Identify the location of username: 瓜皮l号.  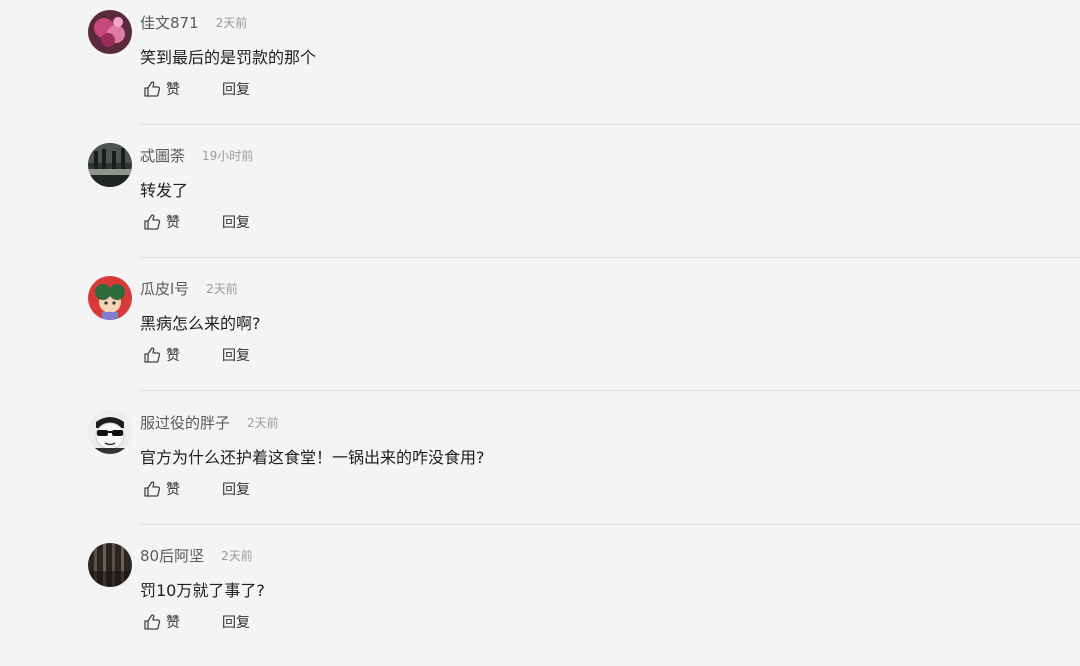
(164, 288).